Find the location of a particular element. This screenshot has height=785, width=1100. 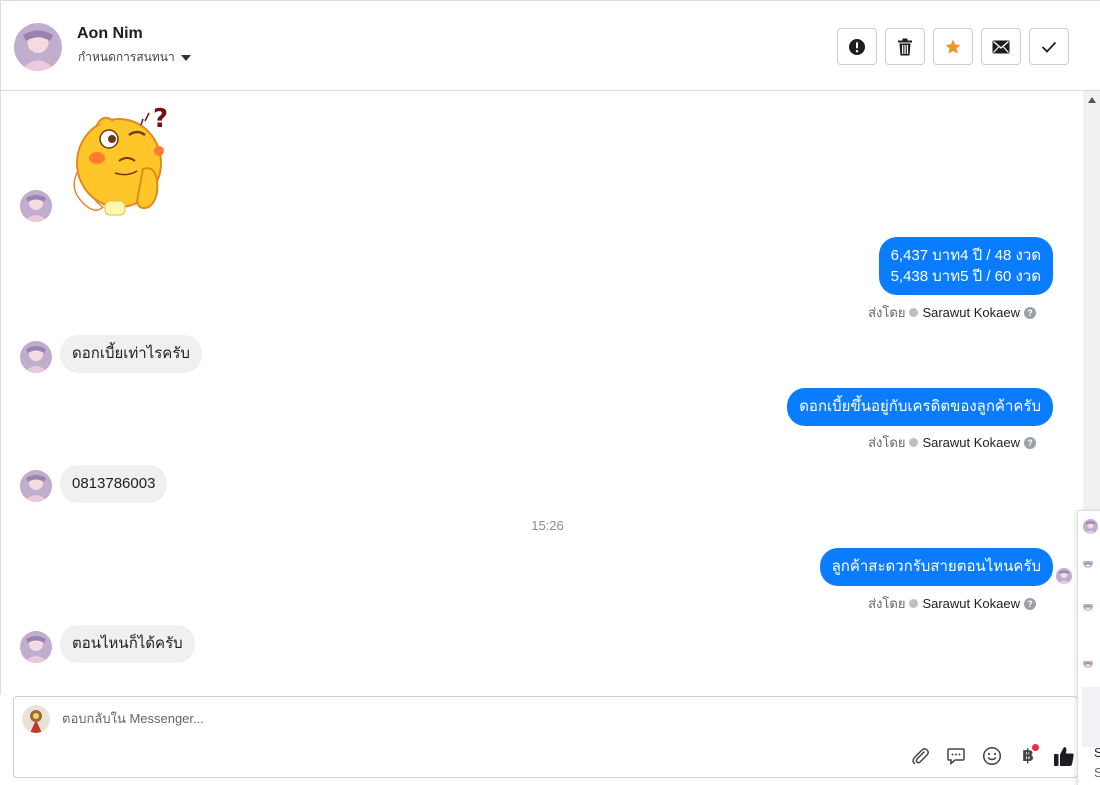

star-icon is located at coordinates (953, 46).